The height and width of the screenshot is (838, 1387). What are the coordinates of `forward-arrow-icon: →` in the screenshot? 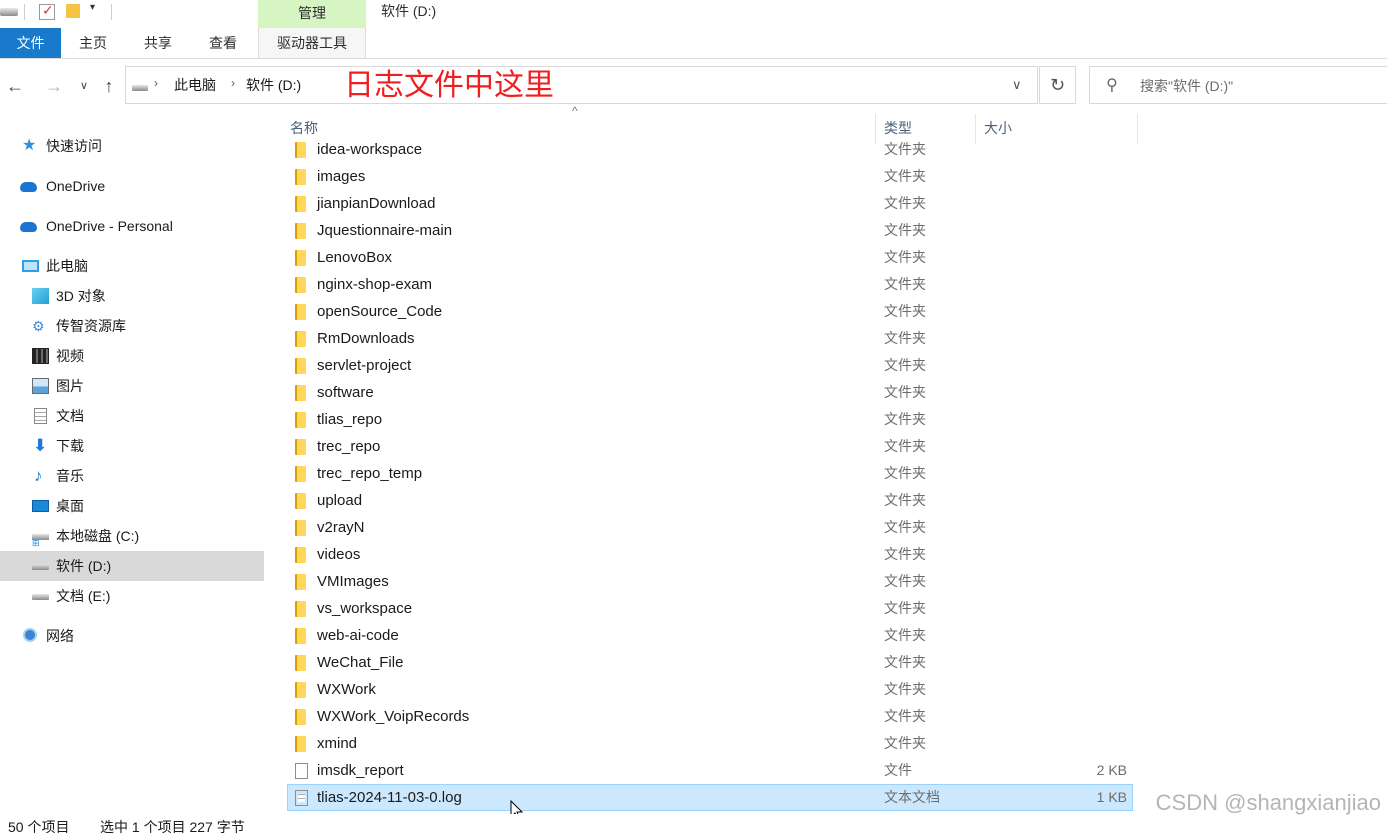 It's located at (54, 86).